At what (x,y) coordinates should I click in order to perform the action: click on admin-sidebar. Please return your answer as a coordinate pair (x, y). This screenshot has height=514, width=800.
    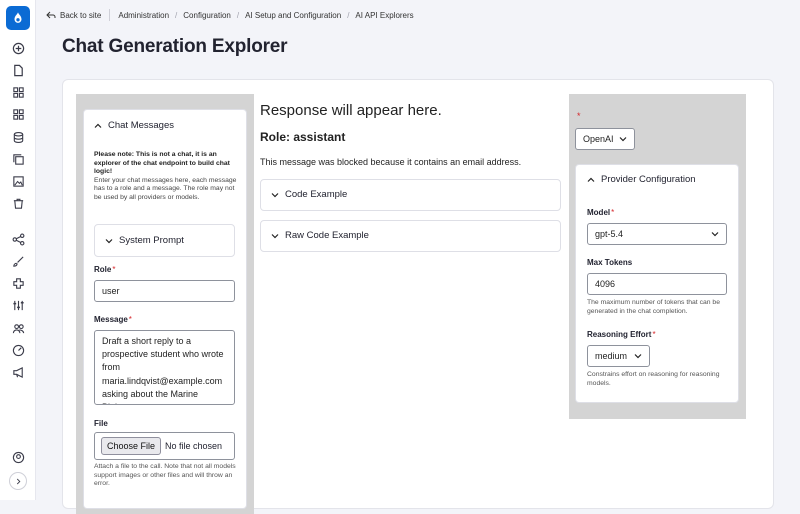
    Looking at the image, I should click on (18, 250).